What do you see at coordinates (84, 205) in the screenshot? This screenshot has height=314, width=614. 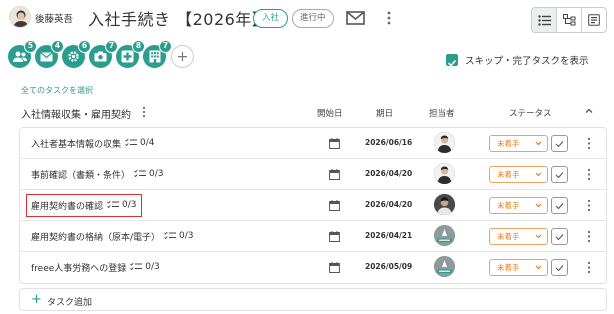 I see `task-name: 雇用契約書の確認 0/3` at bounding box center [84, 205].